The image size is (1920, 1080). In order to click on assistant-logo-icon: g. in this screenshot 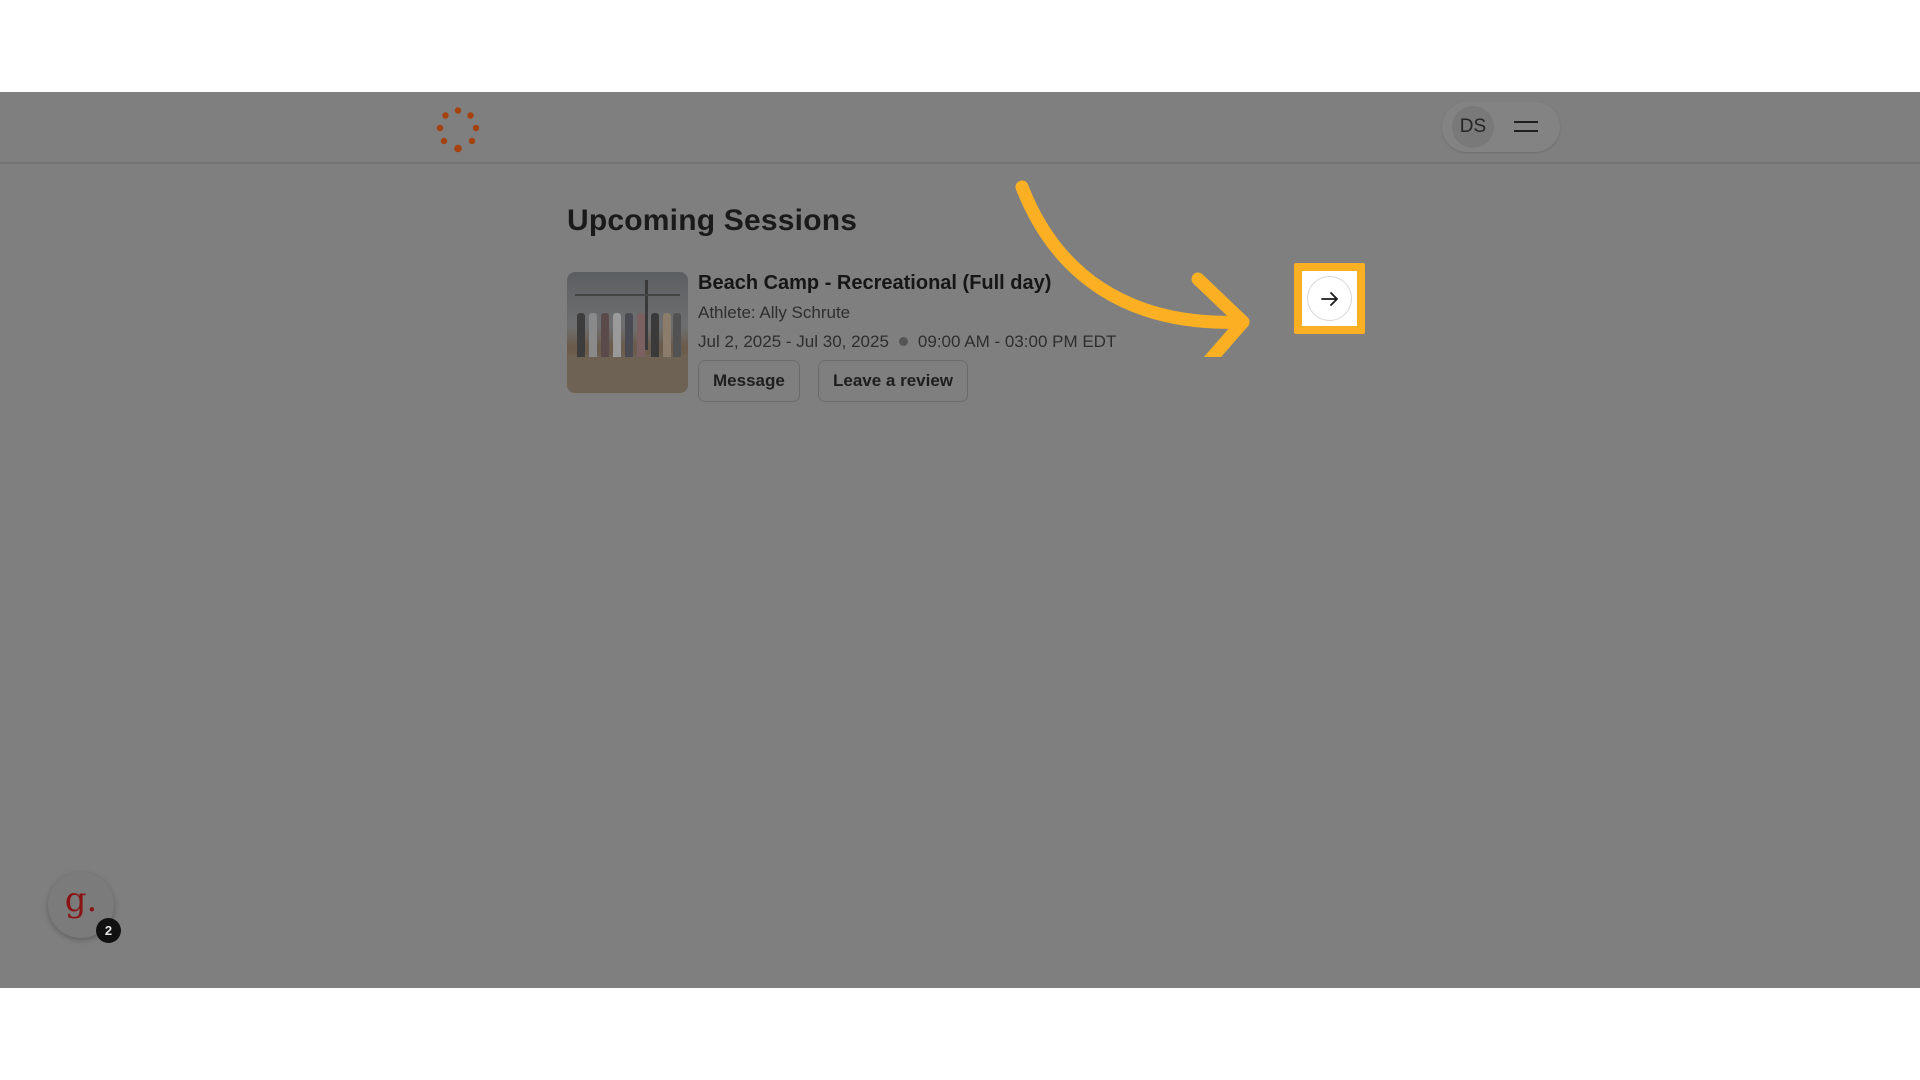, I will do `click(81, 900)`.